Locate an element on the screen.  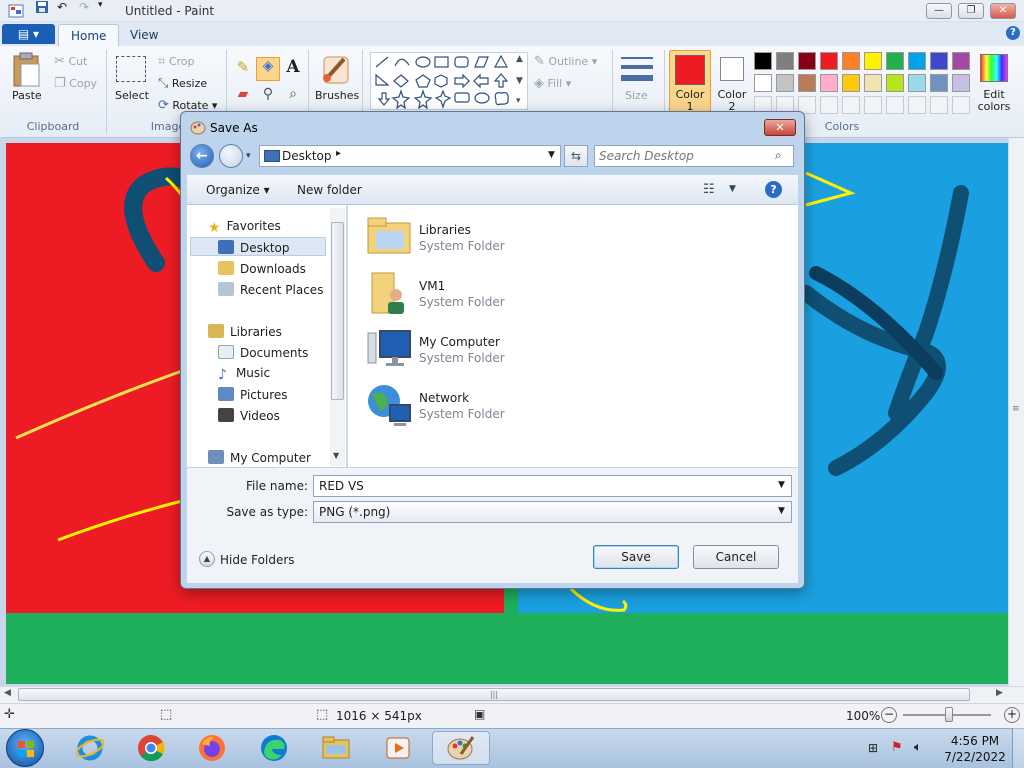
customize-toolbar-icon: ▾ is located at coordinates (100, 5).